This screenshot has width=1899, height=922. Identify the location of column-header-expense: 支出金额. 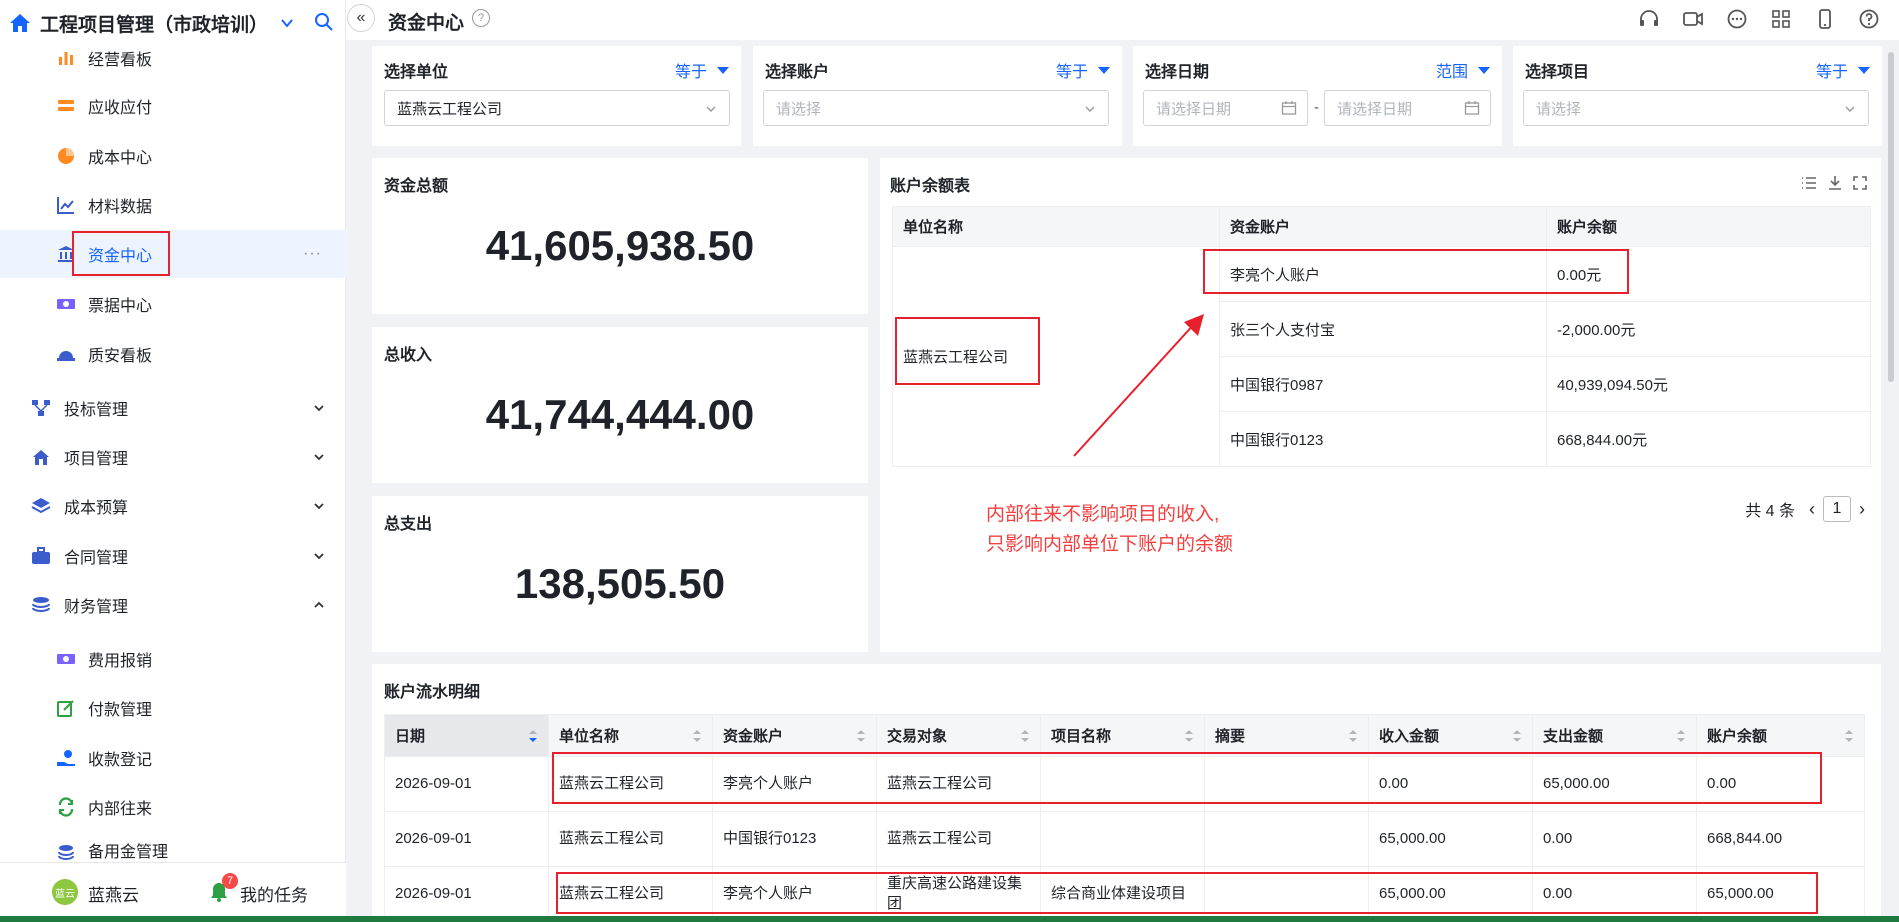
(1614, 735).